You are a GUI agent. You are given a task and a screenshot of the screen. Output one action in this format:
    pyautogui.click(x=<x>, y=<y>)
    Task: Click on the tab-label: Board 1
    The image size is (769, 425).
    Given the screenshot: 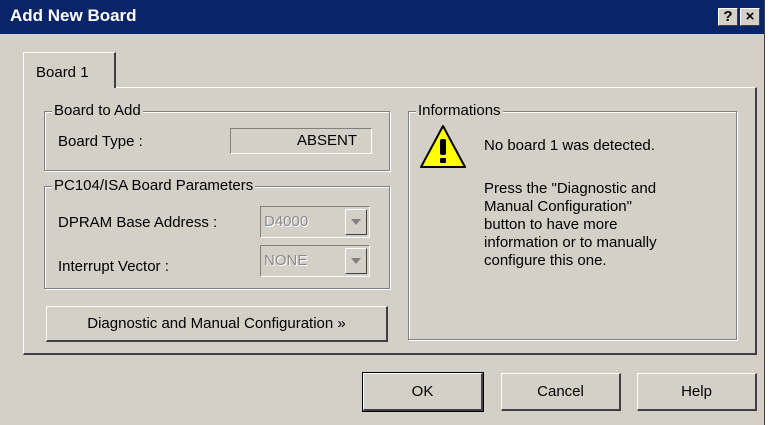 What is the action you would take?
    pyautogui.click(x=62, y=72)
    